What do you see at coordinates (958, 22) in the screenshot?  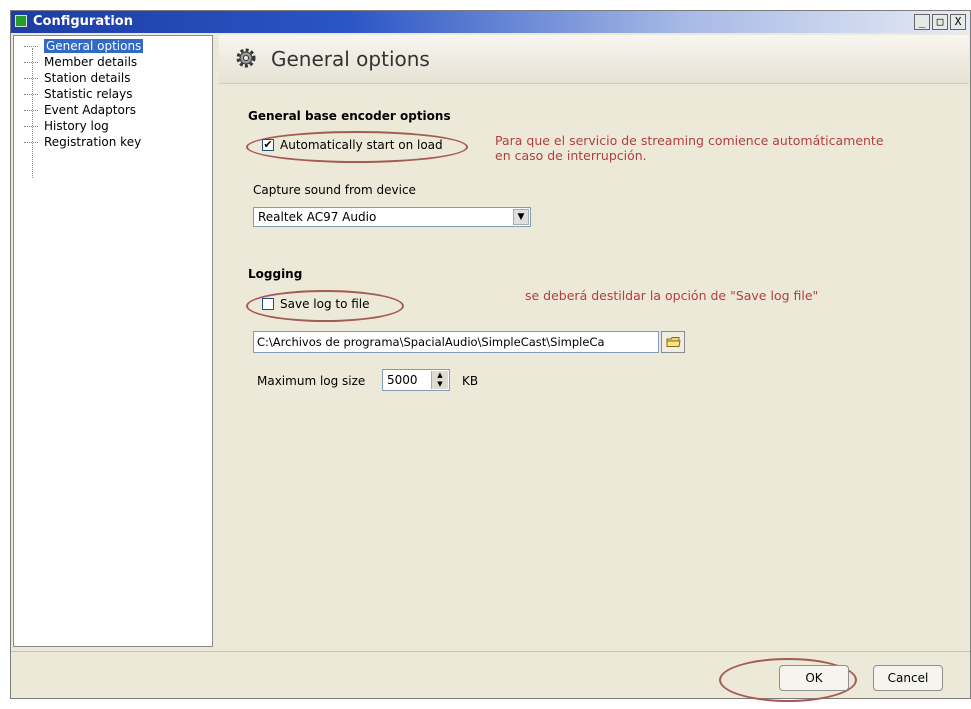 I see `close-button: X` at bounding box center [958, 22].